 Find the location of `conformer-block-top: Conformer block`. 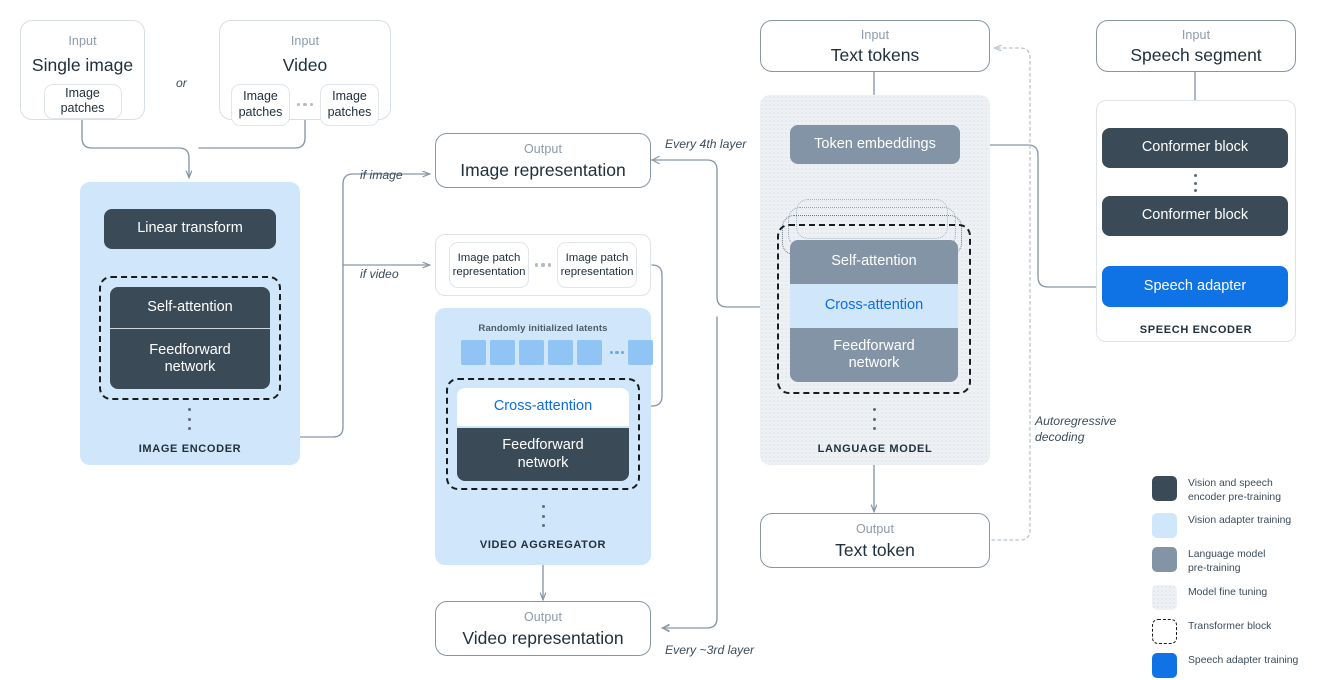

conformer-block-top: Conformer block is located at coordinates (1195, 148).